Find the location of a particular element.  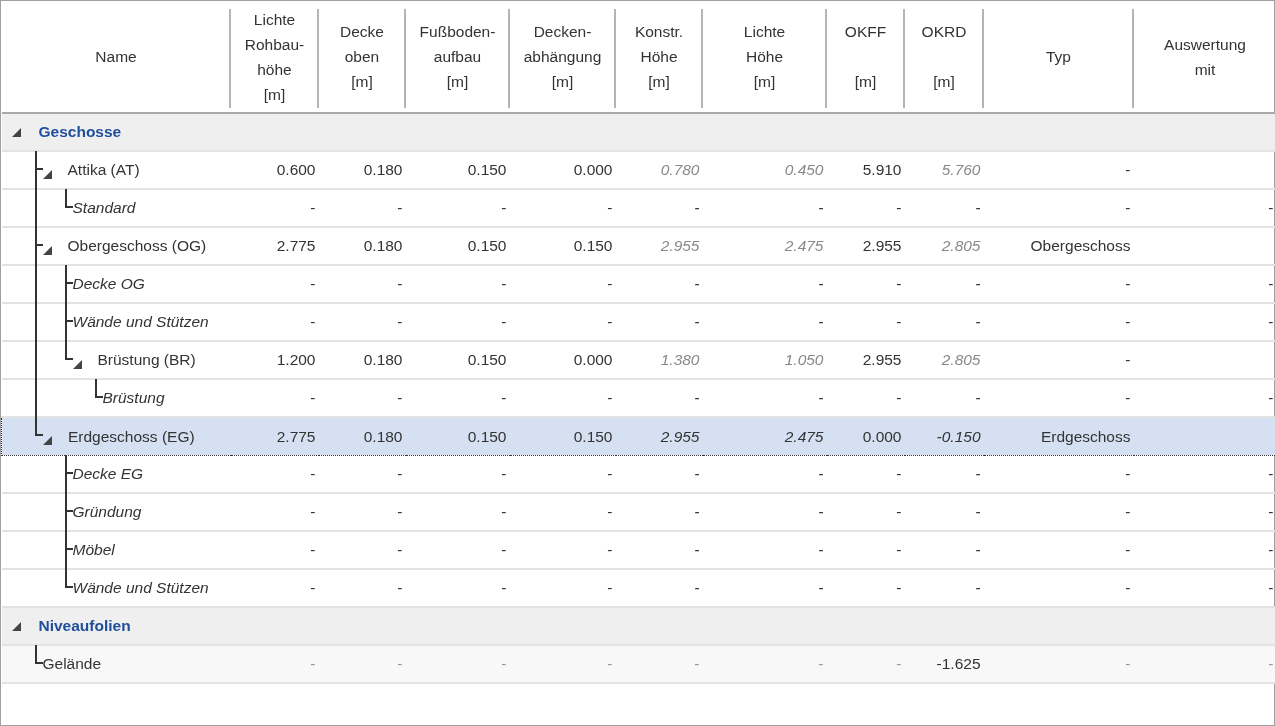

table-row: Decke EG - - - - - - - - - - is located at coordinates (638, 474).